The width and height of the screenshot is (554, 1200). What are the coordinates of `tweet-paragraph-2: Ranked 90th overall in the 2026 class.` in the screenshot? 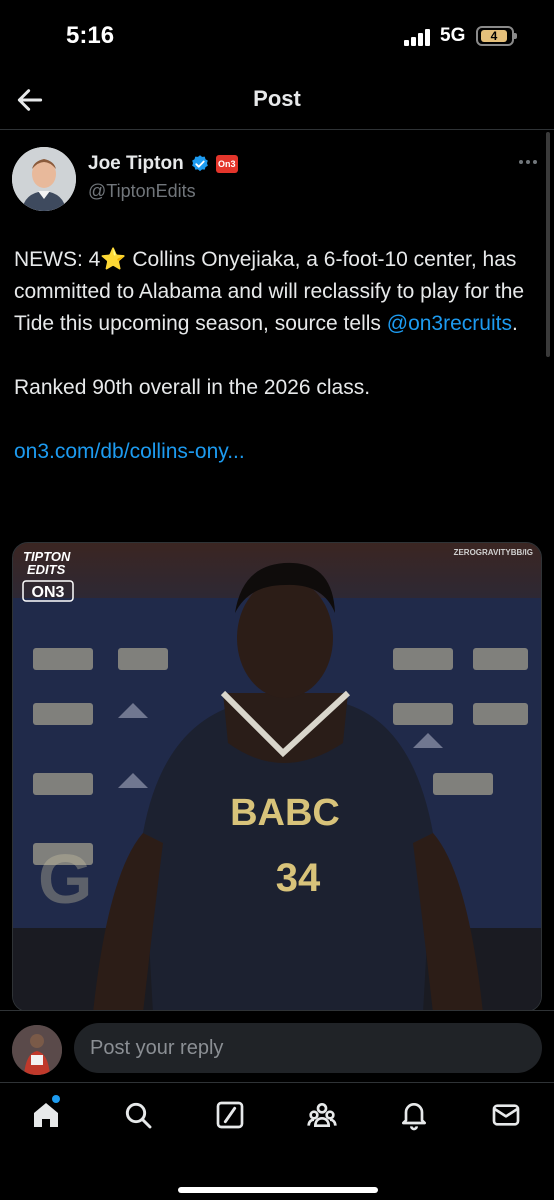 It's located at (192, 387).